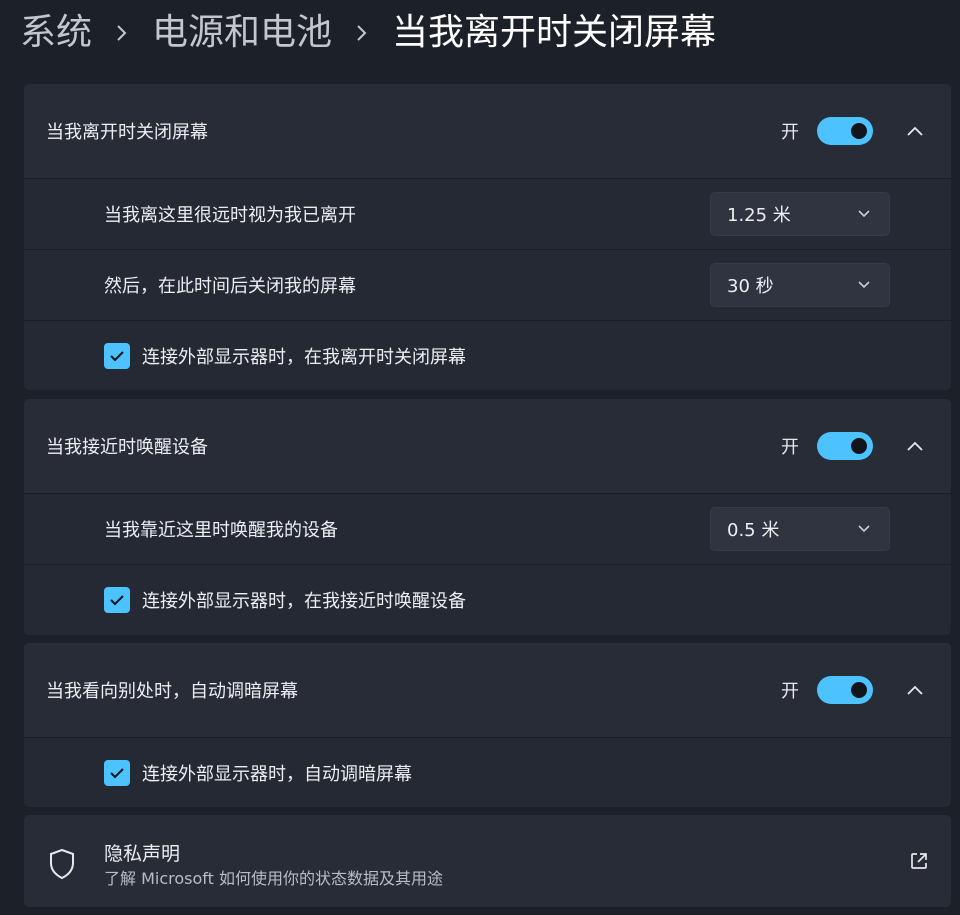 This screenshot has width=960, height=915. What do you see at coordinates (845, 446) in the screenshot?
I see `wake-toggle` at bounding box center [845, 446].